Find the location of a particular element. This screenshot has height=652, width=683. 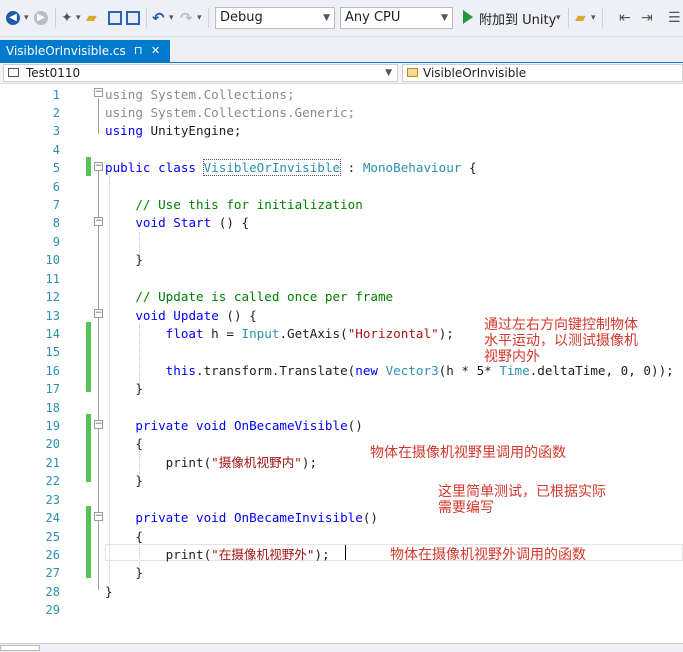

code-token: () is located at coordinates (370, 518).